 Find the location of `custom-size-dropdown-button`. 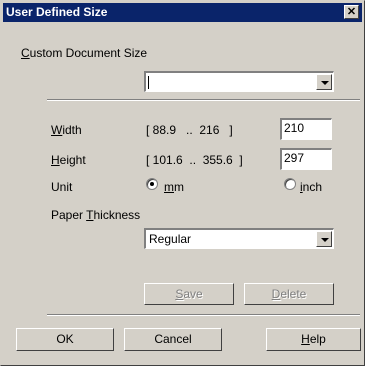

custom-size-dropdown-button is located at coordinates (324, 82).